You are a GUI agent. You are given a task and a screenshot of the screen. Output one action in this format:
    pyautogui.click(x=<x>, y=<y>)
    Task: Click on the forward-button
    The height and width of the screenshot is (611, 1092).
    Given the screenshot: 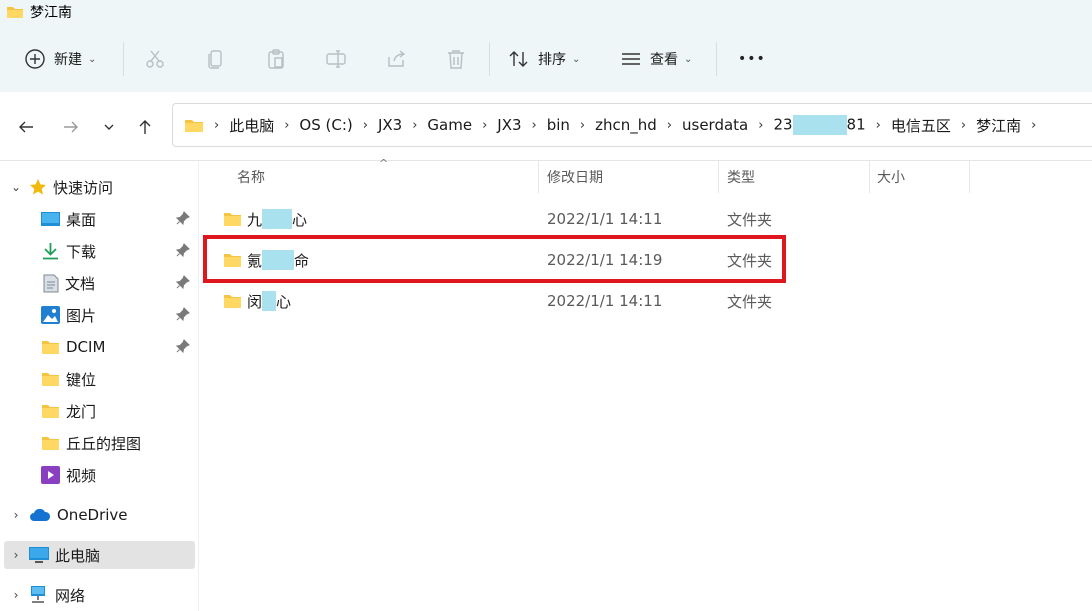 What is the action you would take?
    pyautogui.click(x=71, y=127)
    